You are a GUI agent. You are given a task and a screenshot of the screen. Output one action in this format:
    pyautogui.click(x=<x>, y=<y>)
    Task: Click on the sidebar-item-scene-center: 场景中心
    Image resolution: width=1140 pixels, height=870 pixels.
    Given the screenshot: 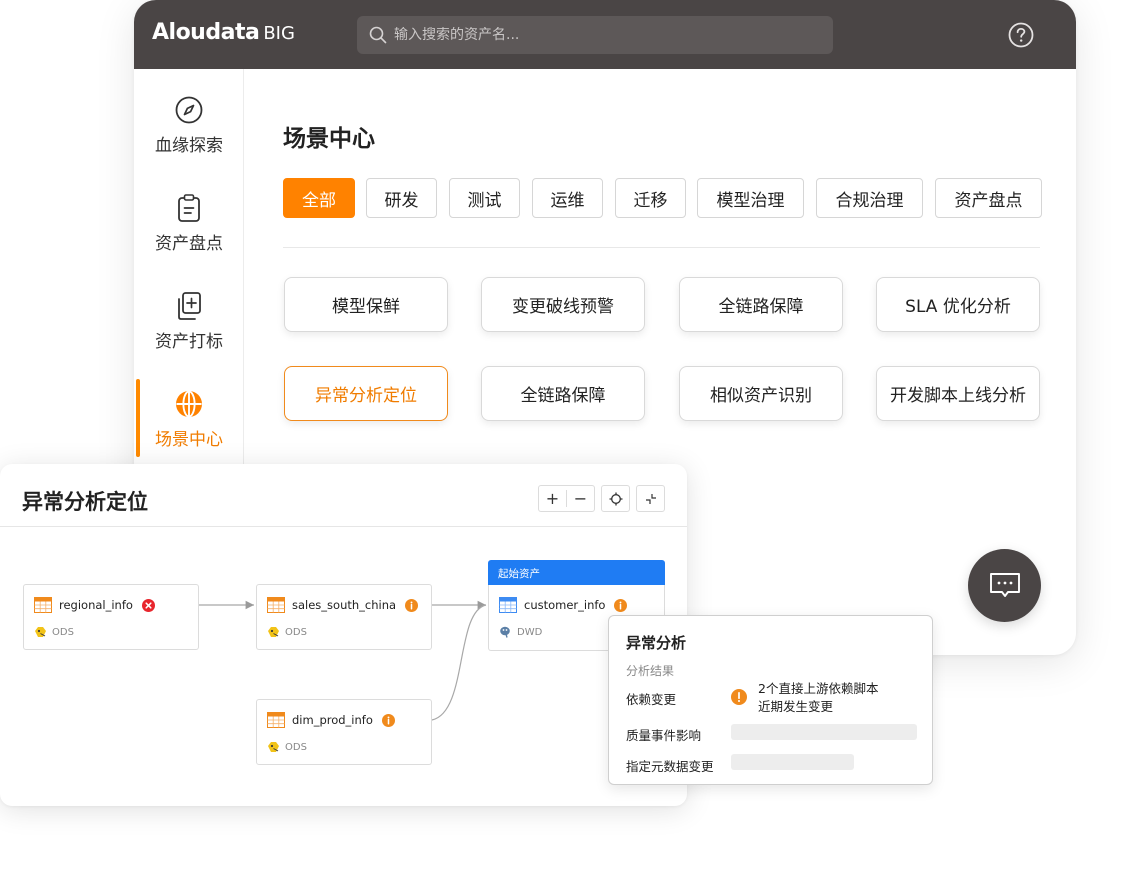 What is the action you would take?
    pyautogui.click(x=189, y=427)
    